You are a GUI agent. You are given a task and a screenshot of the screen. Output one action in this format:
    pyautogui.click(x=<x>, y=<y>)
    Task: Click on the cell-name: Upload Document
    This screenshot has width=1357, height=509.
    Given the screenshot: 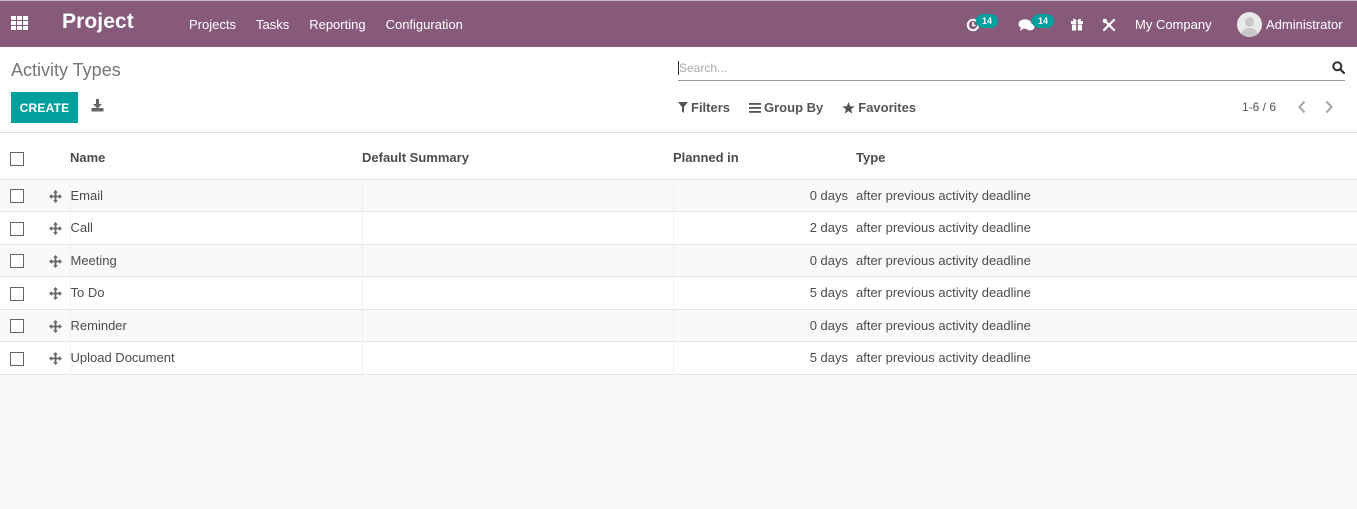 What is the action you would take?
    pyautogui.click(x=215, y=357)
    